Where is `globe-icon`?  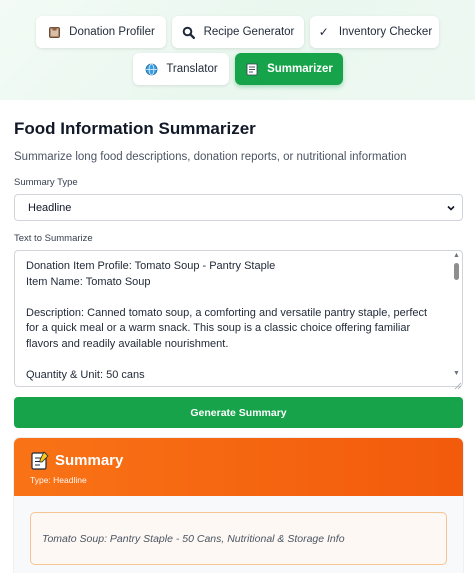 globe-icon is located at coordinates (151, 69).